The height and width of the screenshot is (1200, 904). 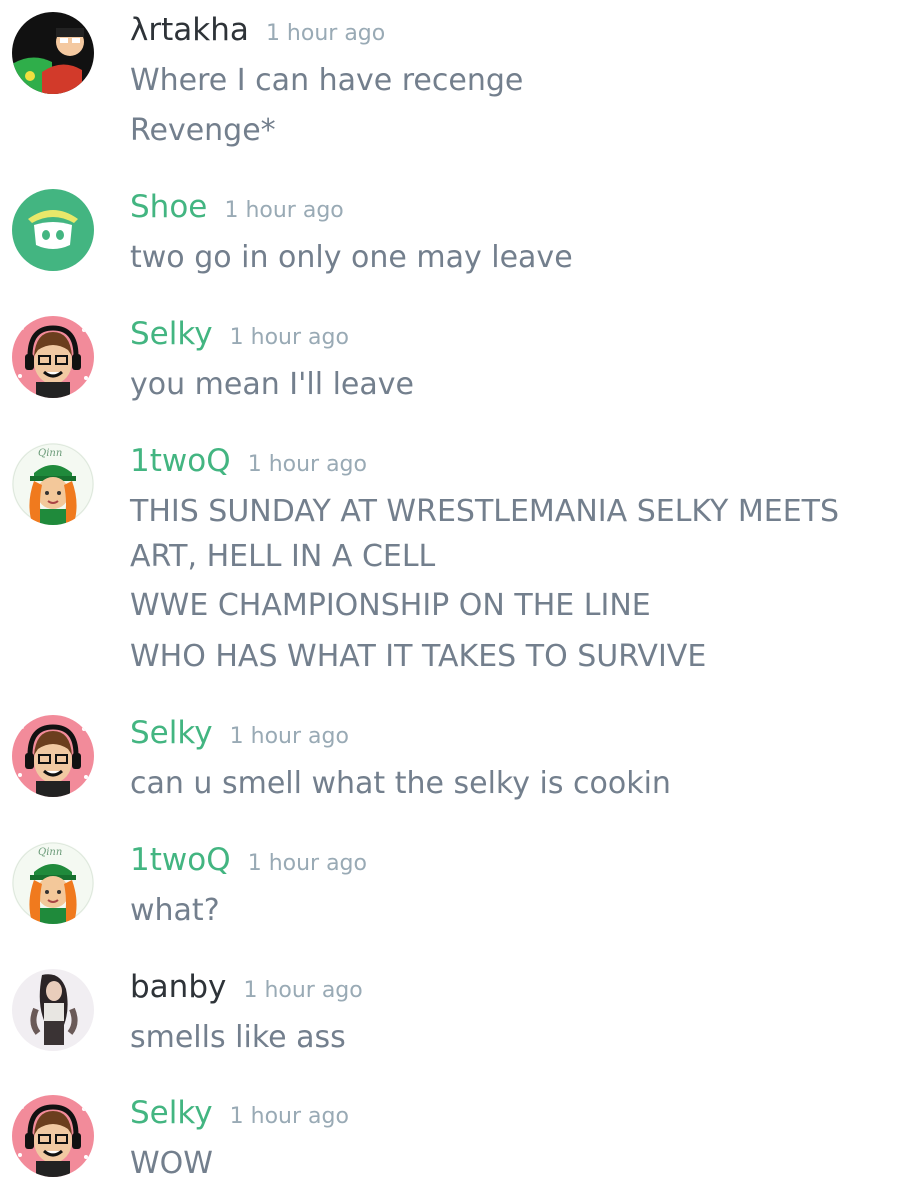 I want to click on message-text: Where I can have recenge, so click(x=327, y=80).